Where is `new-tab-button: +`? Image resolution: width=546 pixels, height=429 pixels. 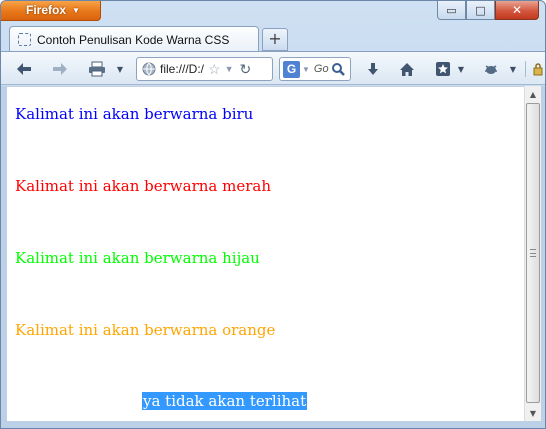 new-tab-button: + is located at coordinates (275, 39).